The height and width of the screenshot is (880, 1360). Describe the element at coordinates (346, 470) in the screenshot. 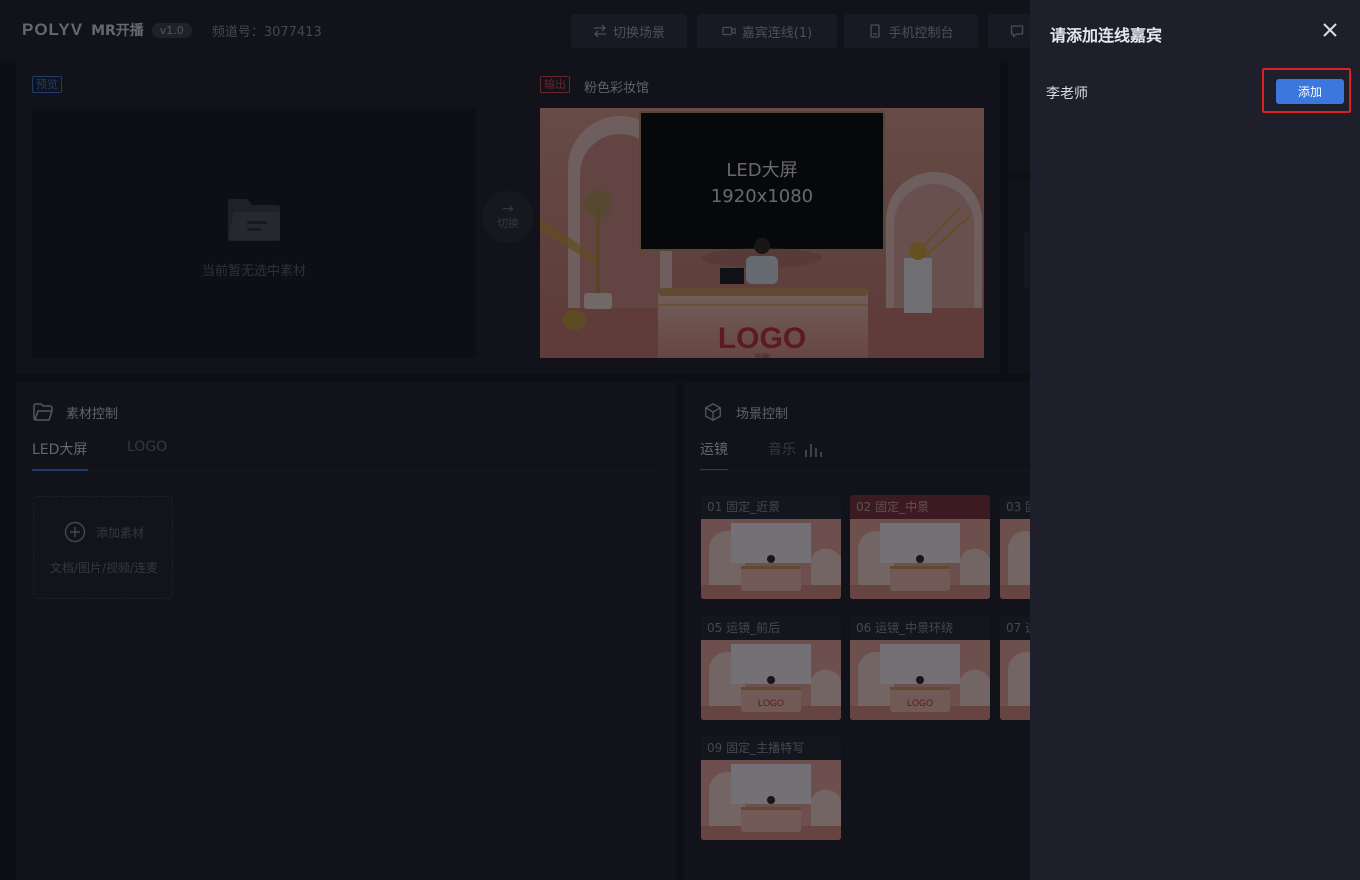

I see `tabs-divider` at that location.